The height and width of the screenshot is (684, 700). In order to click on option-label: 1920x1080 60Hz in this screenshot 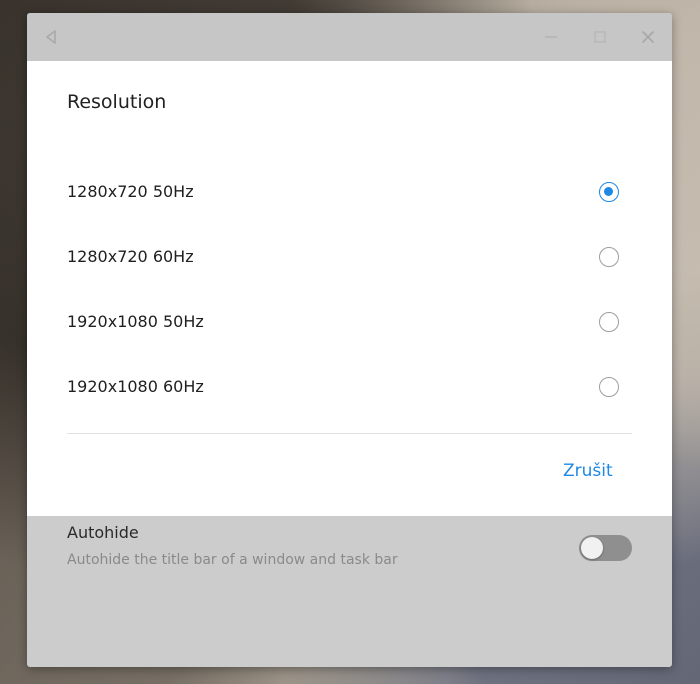, I will do `click(135, 386)`.